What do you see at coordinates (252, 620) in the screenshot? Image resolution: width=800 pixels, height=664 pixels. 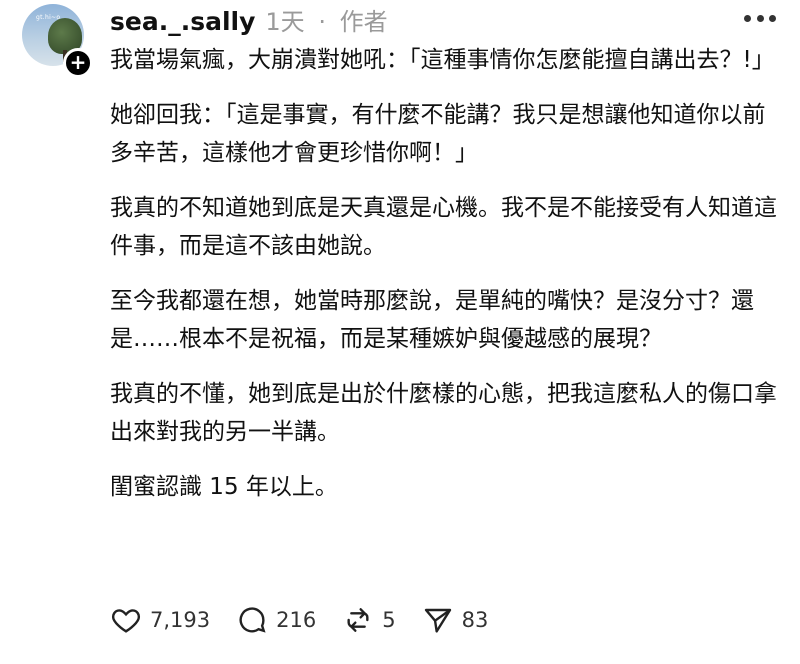 I see `comment-bubble-icon` at bounding box center [252, 620].